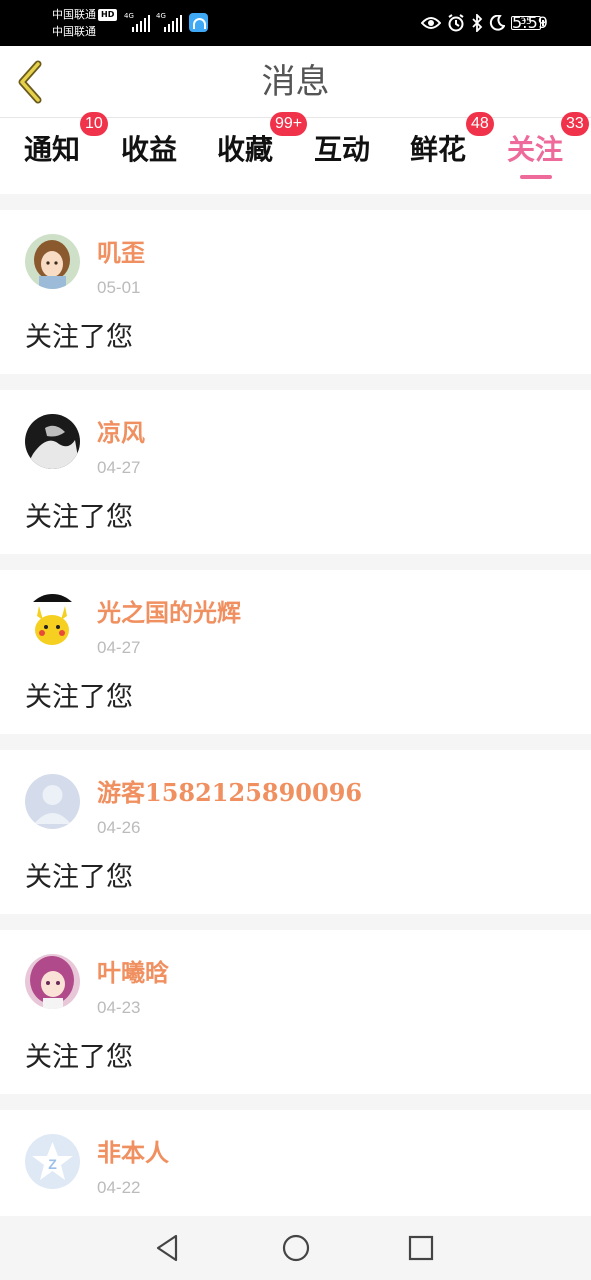  I want to click on list-item: 凉风 04-27 关注了您, so click(295, 472).